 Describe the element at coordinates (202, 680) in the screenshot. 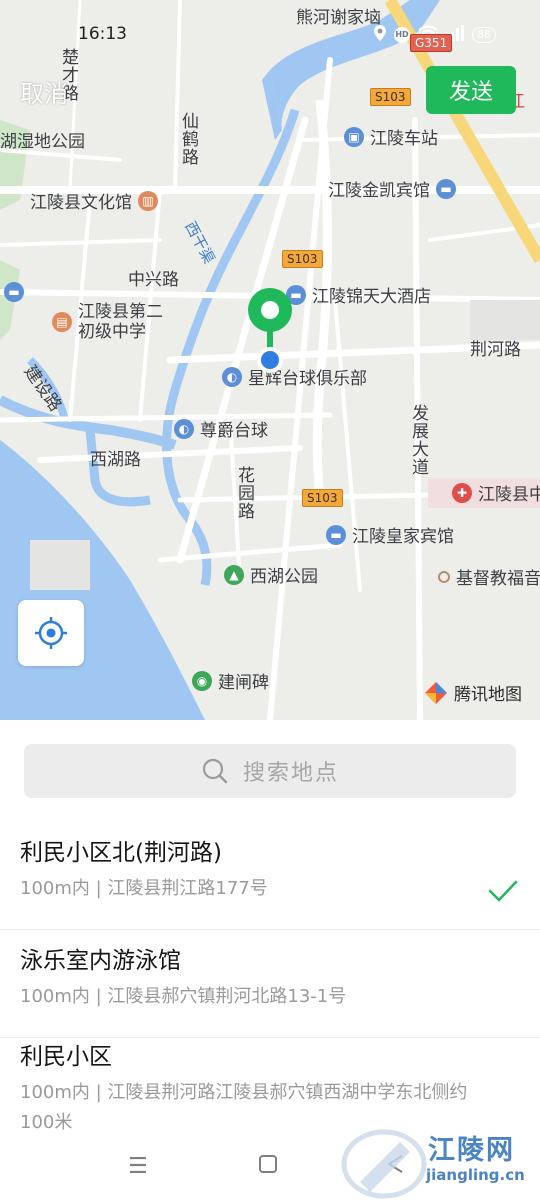

I see `camera-icon: ◉` at that location.